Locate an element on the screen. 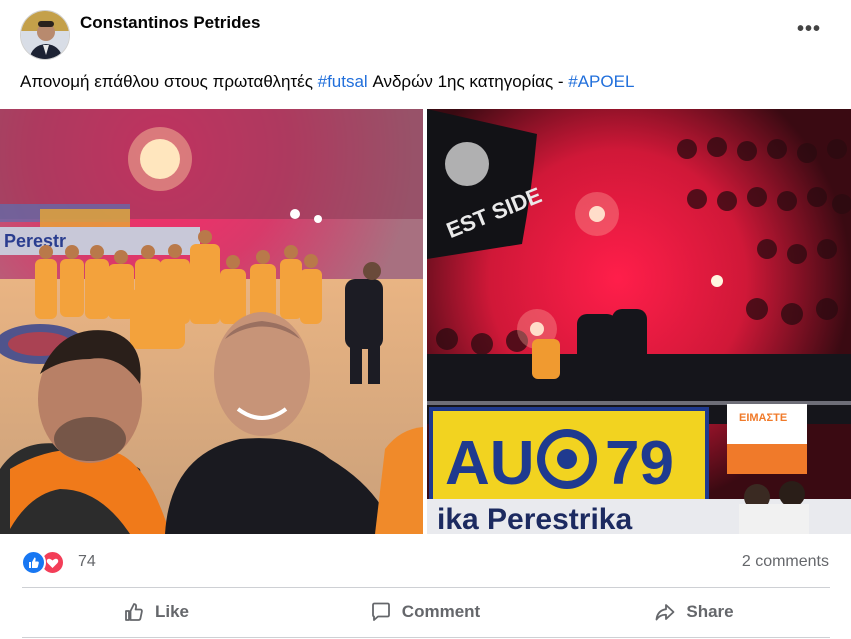 This screenshot has width=851, height=639. comment-icon is located at coordinates (380, 611).